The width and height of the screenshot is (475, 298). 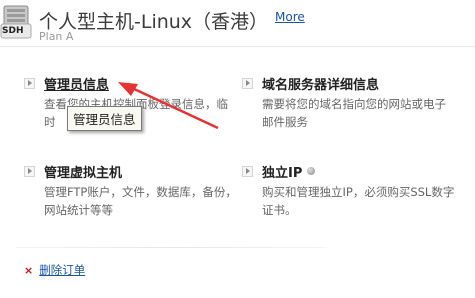 What do you see at coordinates (56, 36) in the screenshot?
I see `plan-label: Plan A` at bounding box center [56, 36].